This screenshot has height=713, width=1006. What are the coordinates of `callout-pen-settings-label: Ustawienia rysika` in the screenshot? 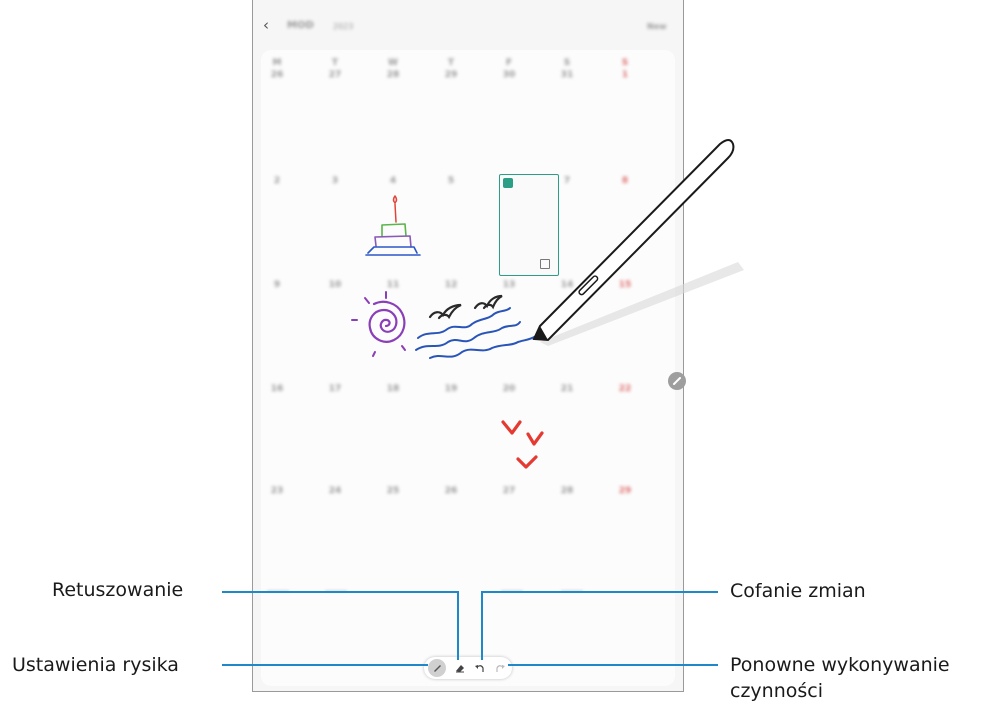 It's located at (95, 665).